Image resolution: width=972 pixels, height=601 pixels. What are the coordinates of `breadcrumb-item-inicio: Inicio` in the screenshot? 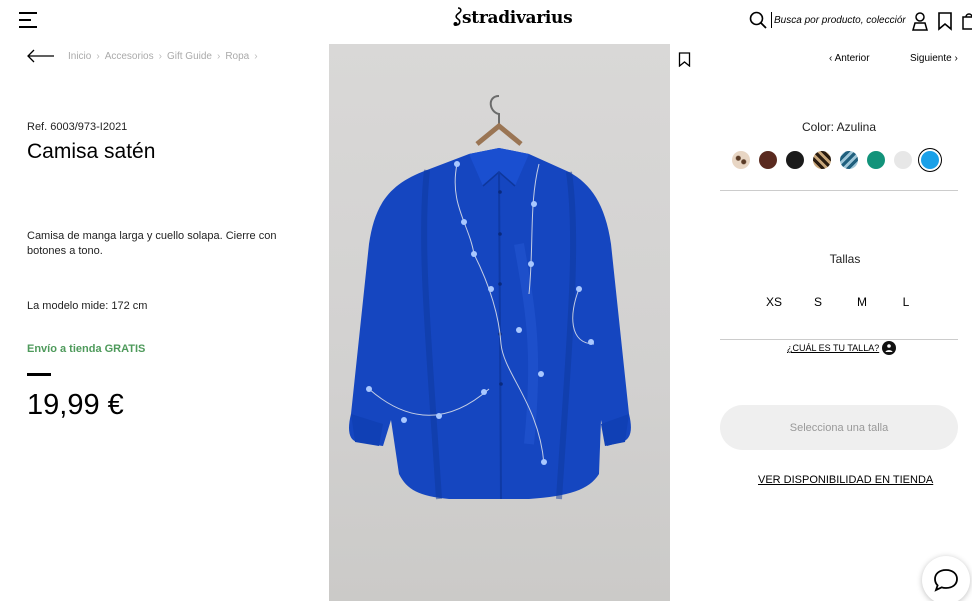 It's located at (79, 56).